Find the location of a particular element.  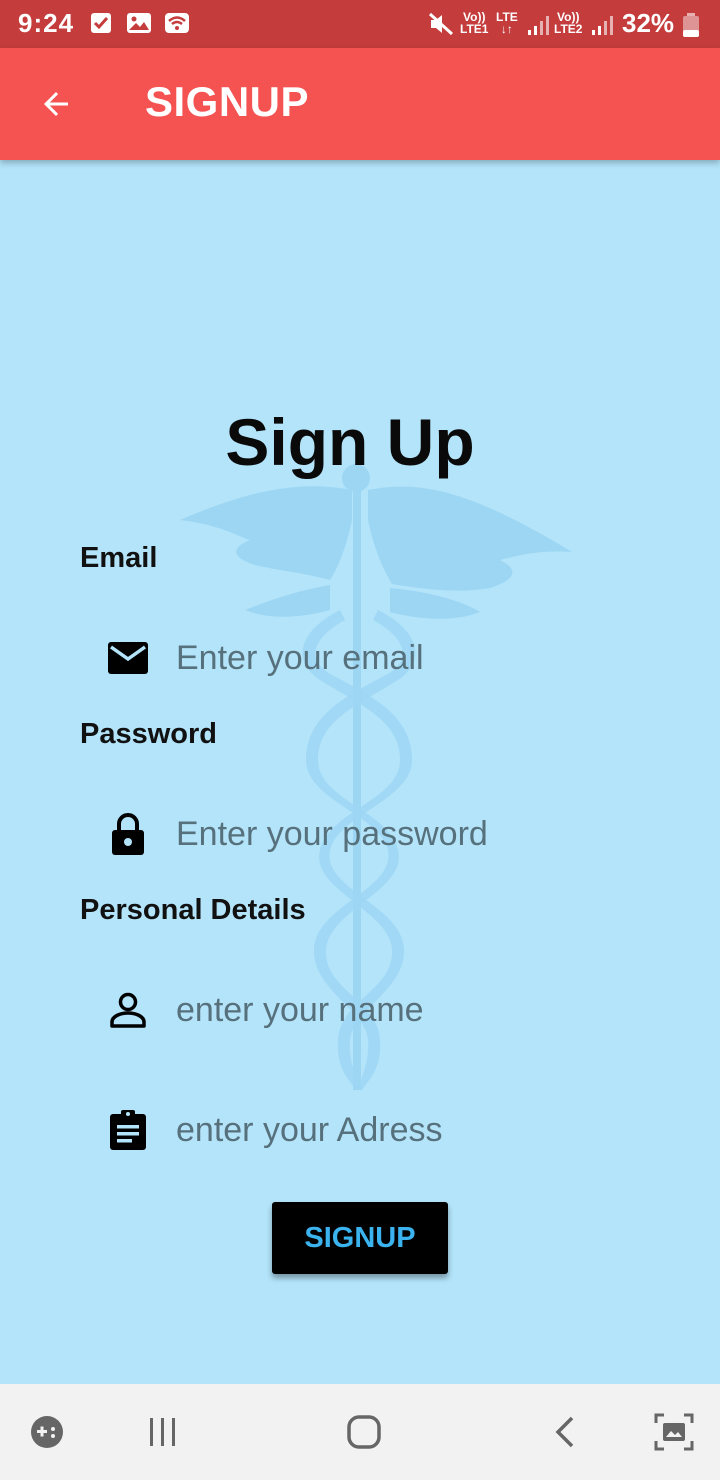

name-field-row is located at coordinates (370, 1010).